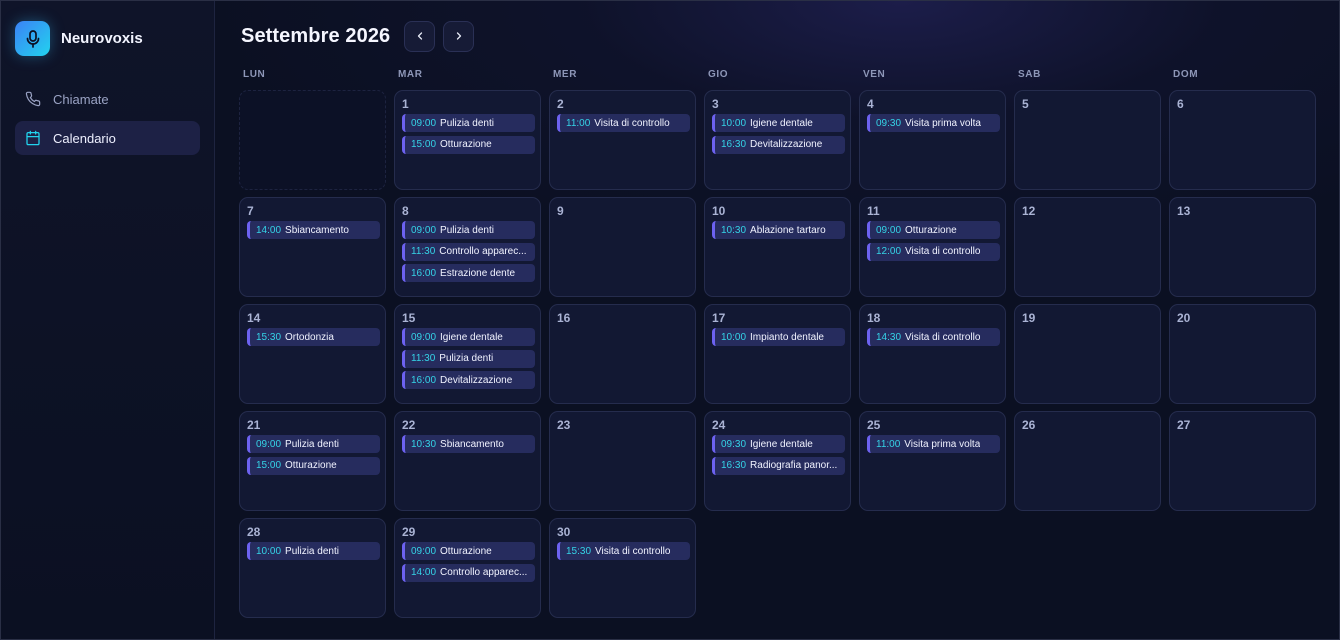  Describe the element at coordinates (313, 337) in the screenshot. I see `appointment-chip: 15:30 Ortodonzia` at that location.